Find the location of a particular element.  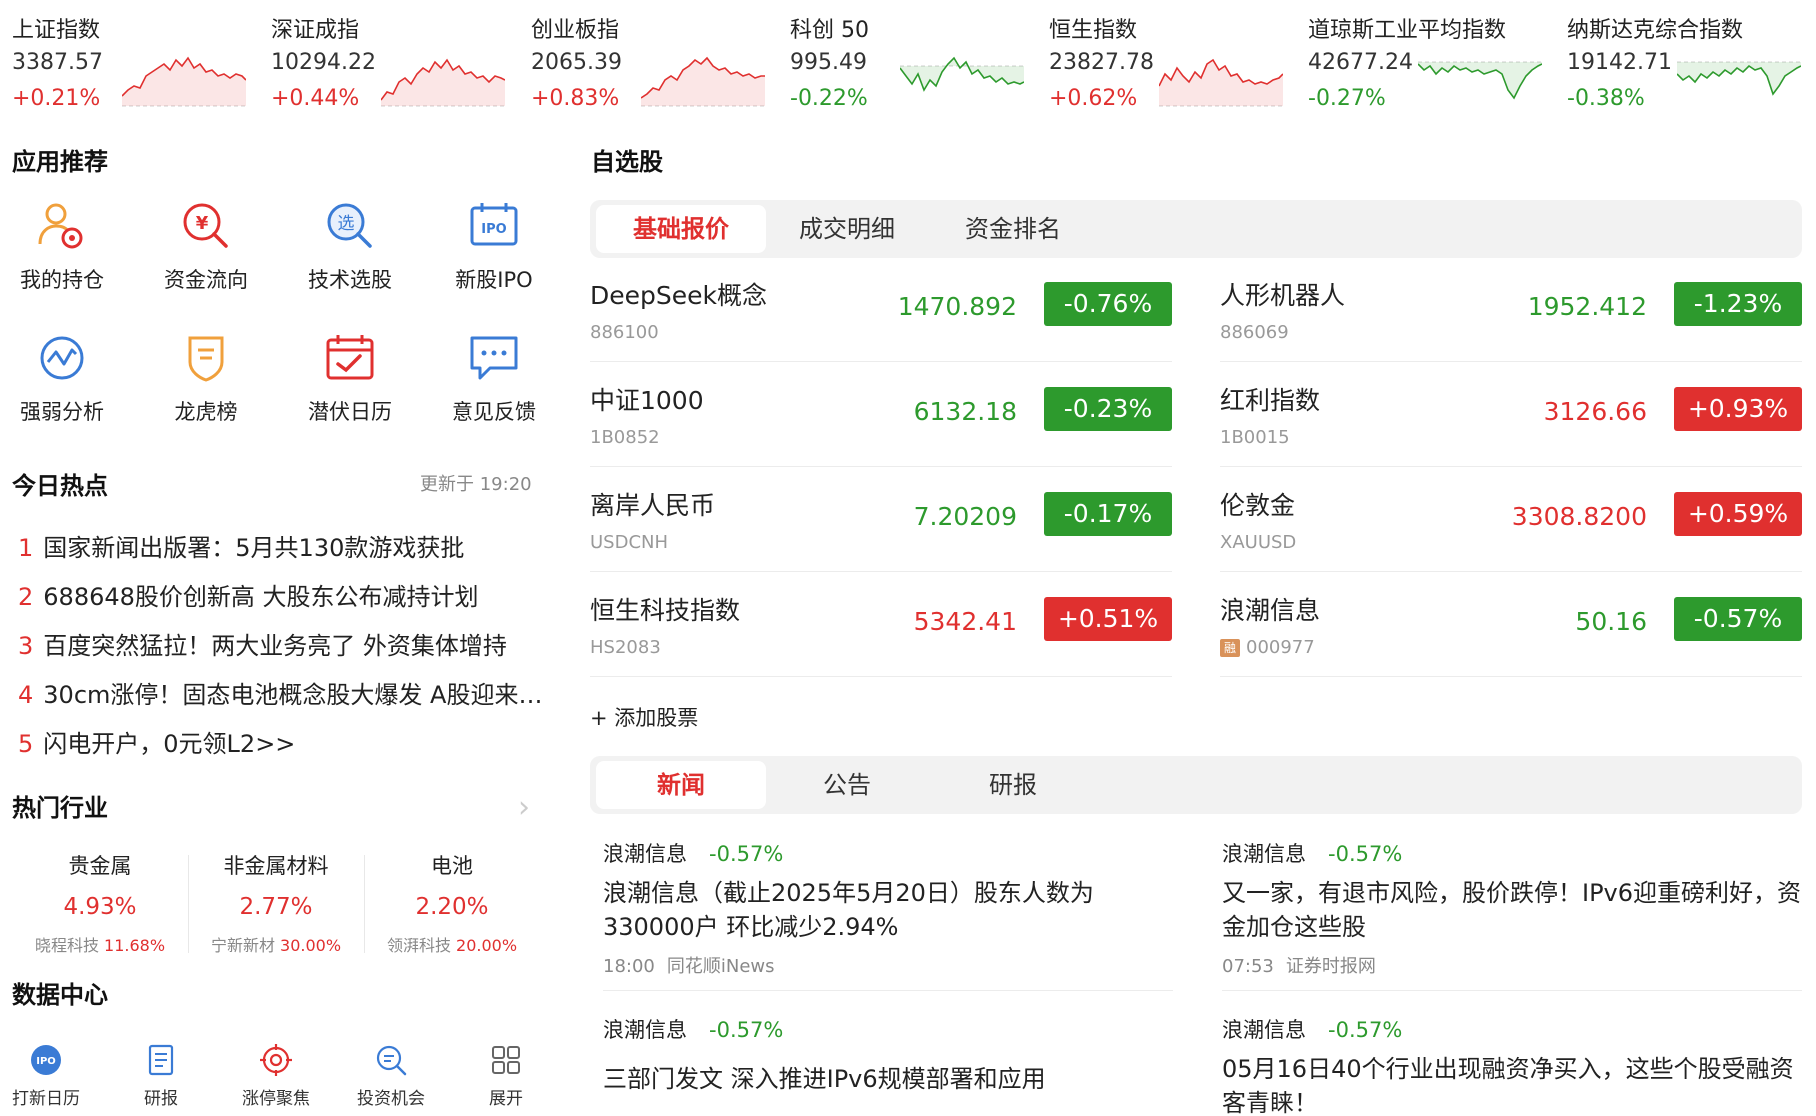

watchlist-row: 红利指数 1B0015 3126.66 +0.93% is located at coordinates (1511, 415).